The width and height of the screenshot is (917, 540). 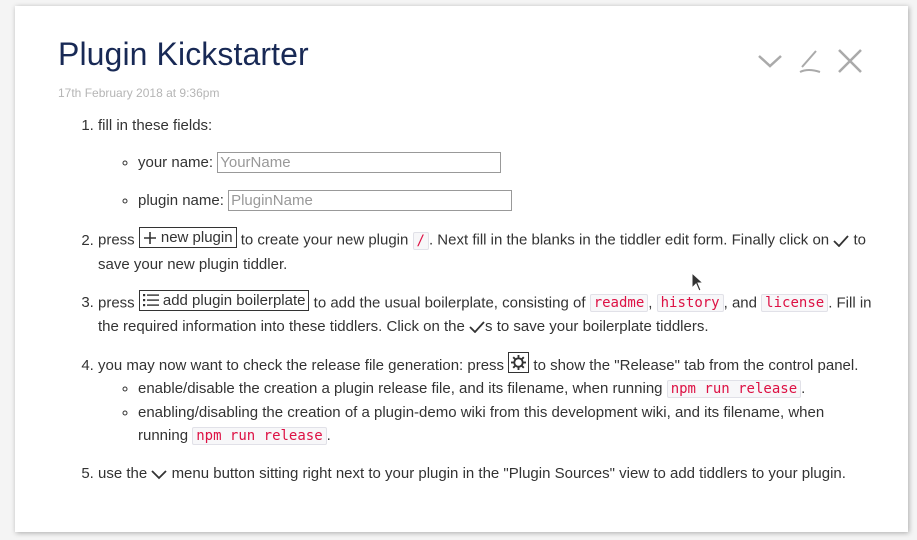 What do you see at coordinates (698, 282) in the screenshot?
I see `mouse-cursor-icon` at bounding box center [698, 282].